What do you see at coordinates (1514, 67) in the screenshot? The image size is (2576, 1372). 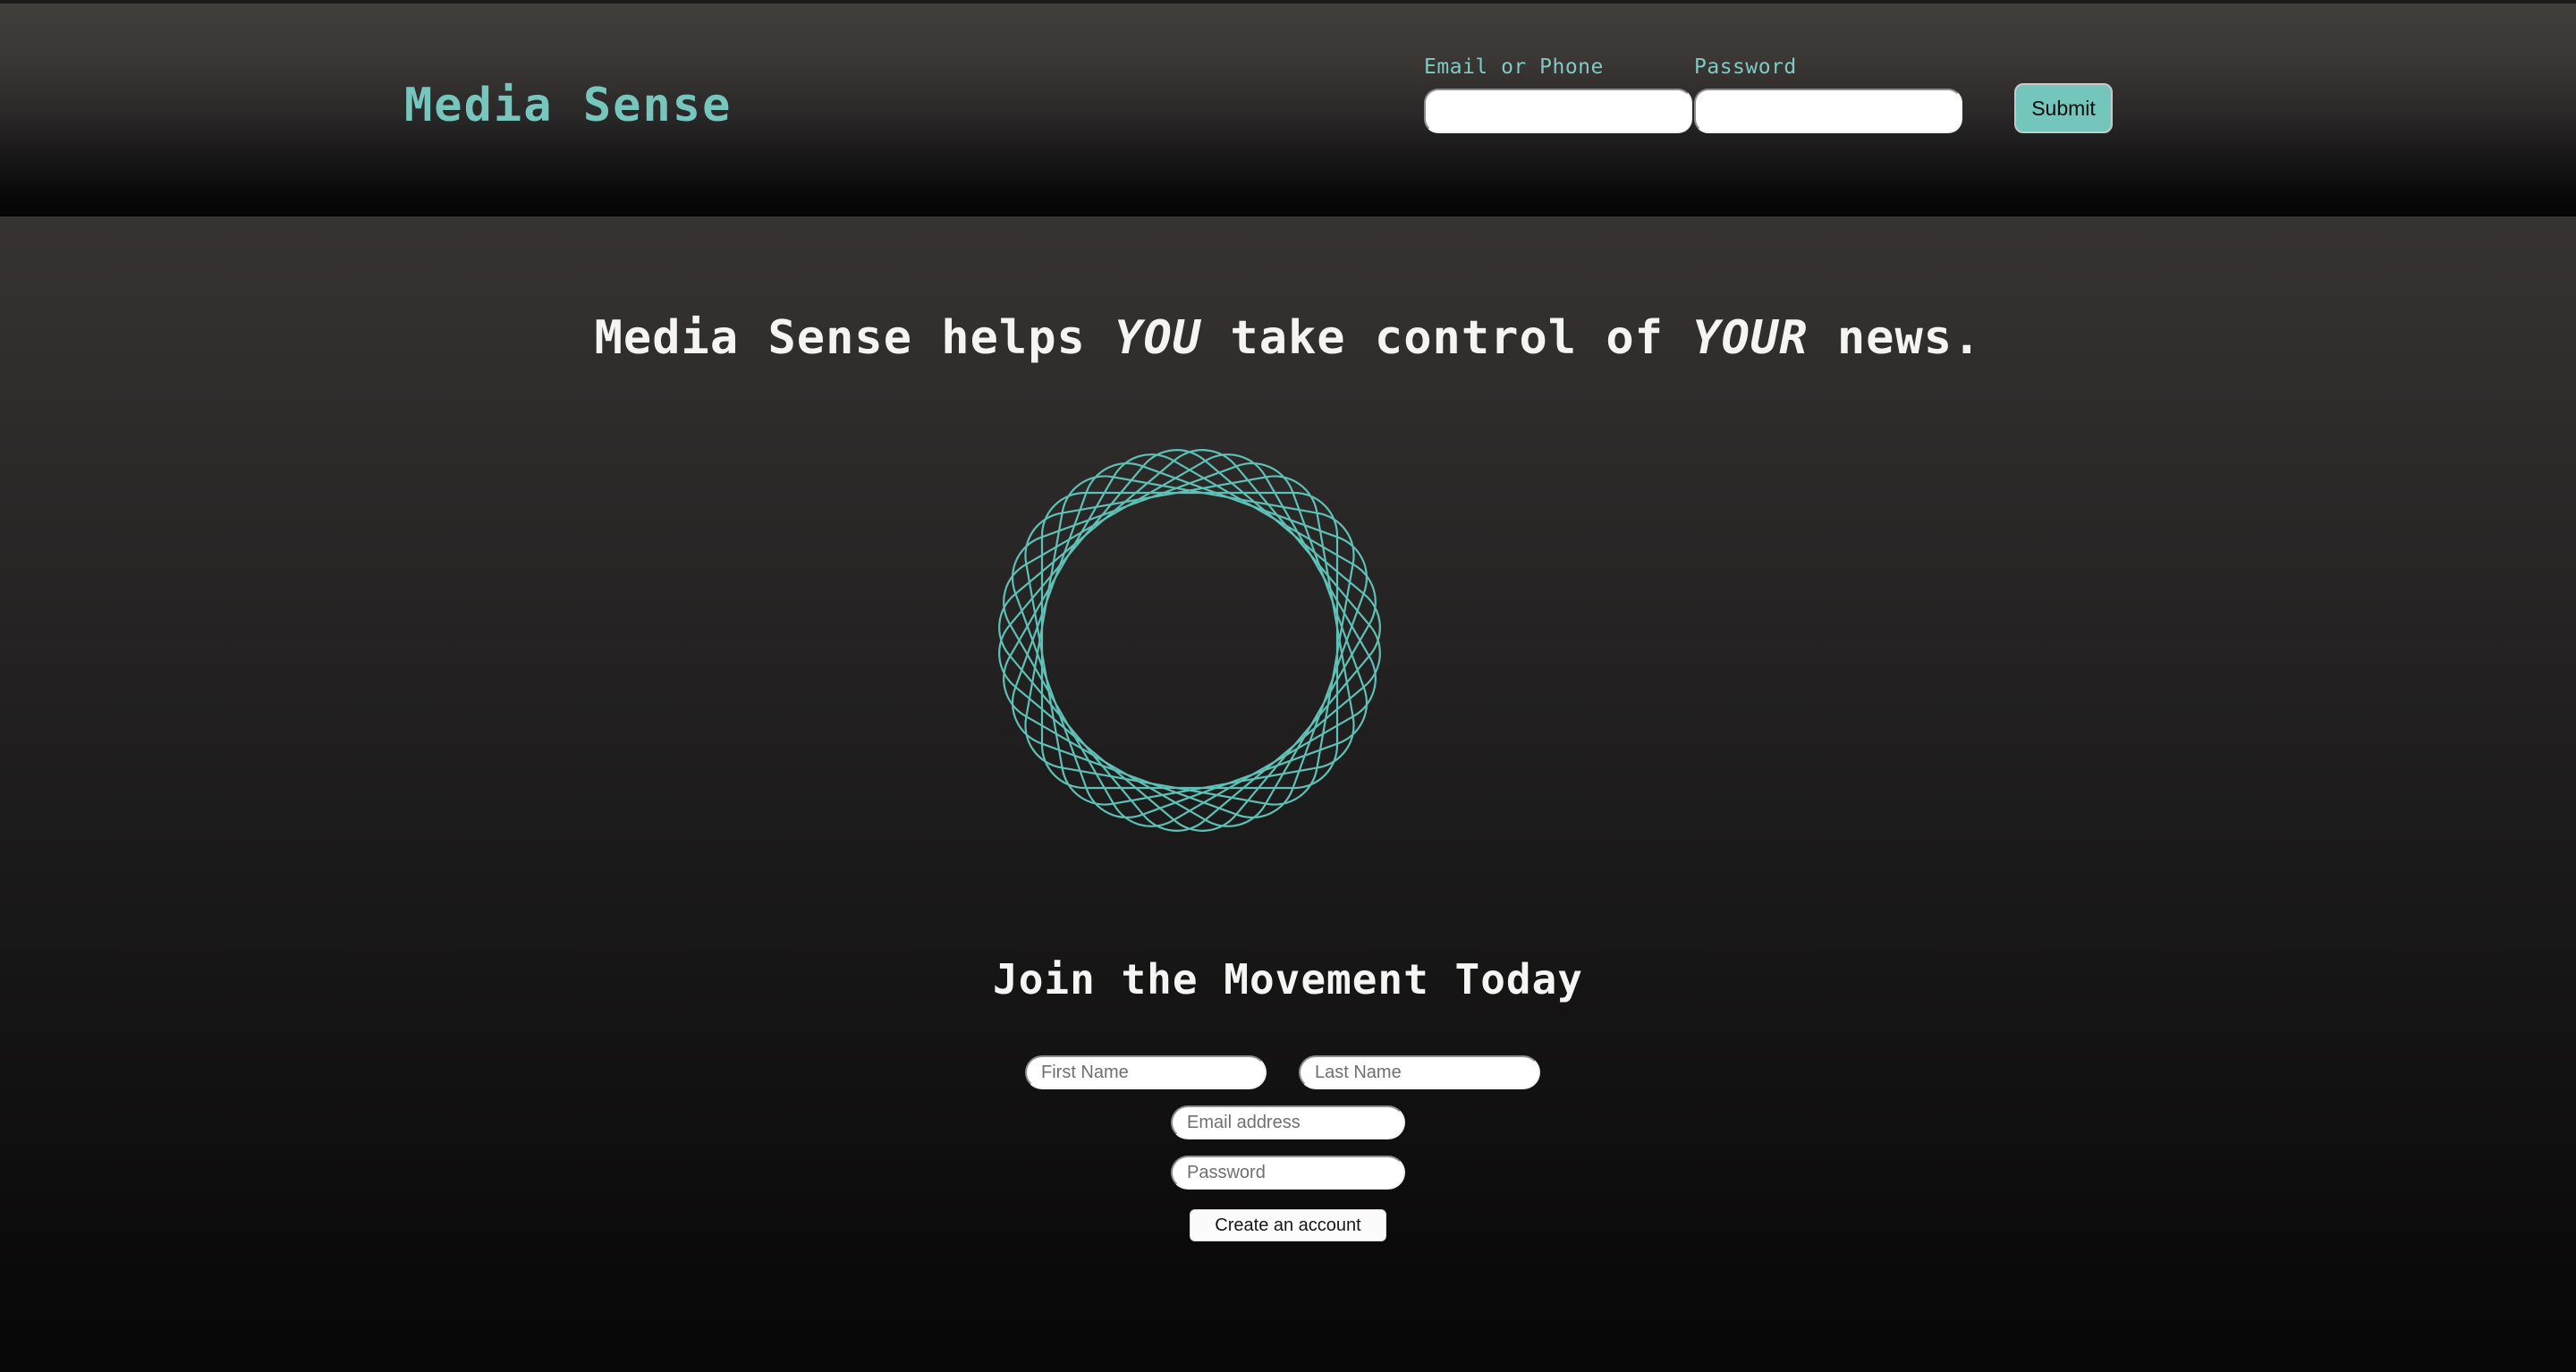 I see `email-or-phone-label: Email or Phone` at bounding box center [1514, 67].